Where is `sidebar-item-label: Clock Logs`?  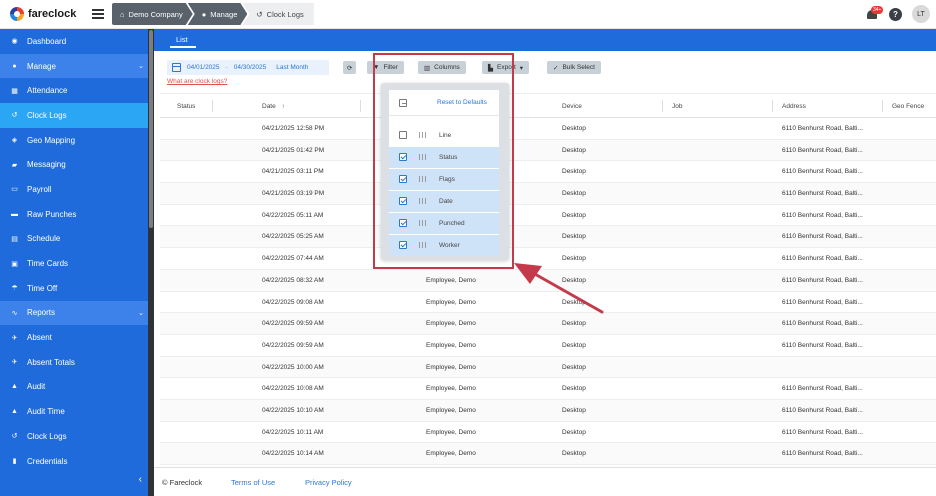
sidebar-item-label: Clock Logs is located at coordinates (47, 436).